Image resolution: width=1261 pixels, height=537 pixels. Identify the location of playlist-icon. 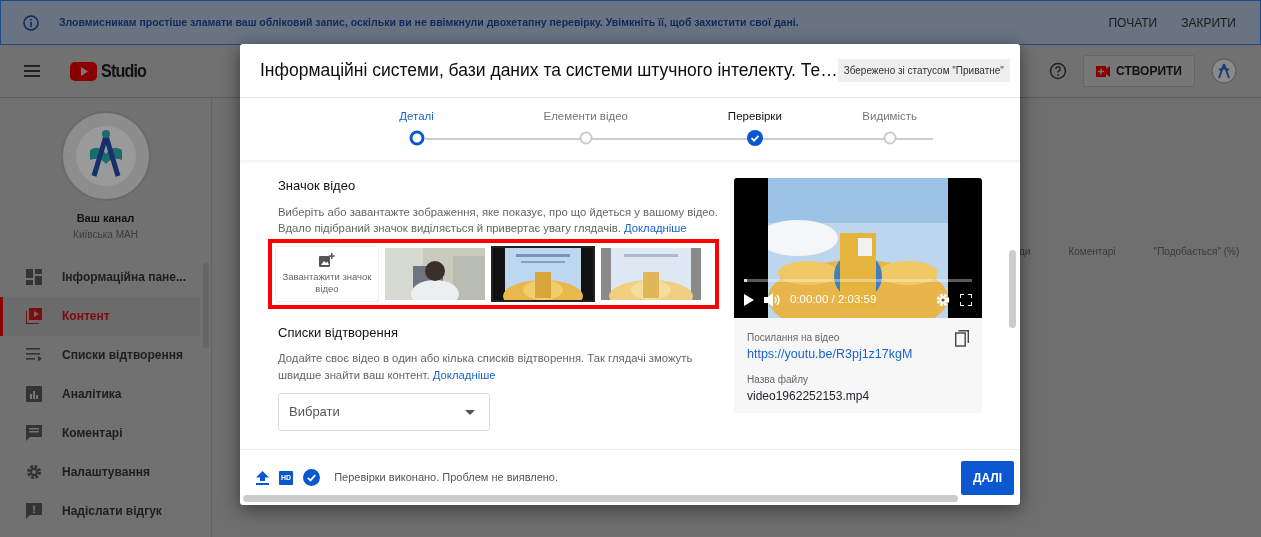
(34, 355).